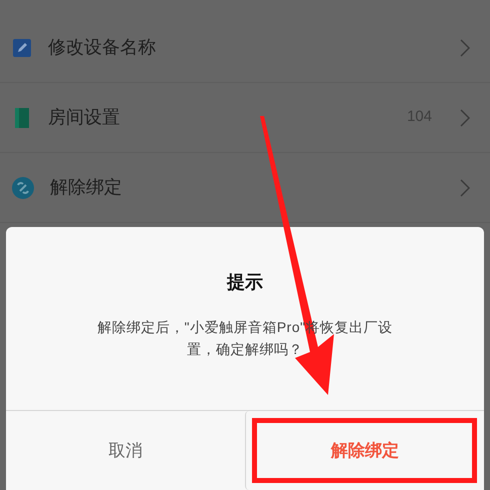 This screenshot has height=490, width=490. What do you see at coordinates (102, 47) in the screenshot?
I see `row-label: 修改设备名称` at bounding box center [102, 47].